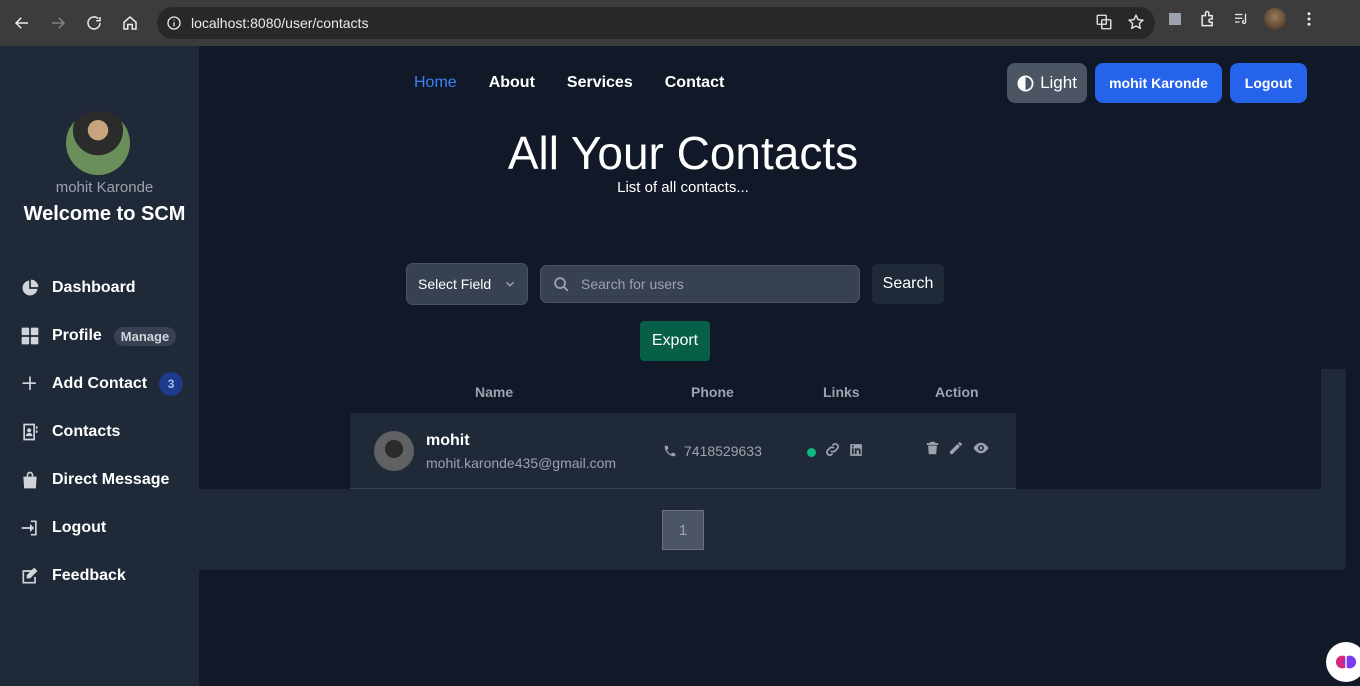  What do you see at coordinates (58, 23) in the screenshot?
I see `forward-button` at bounding box center [58, 23].